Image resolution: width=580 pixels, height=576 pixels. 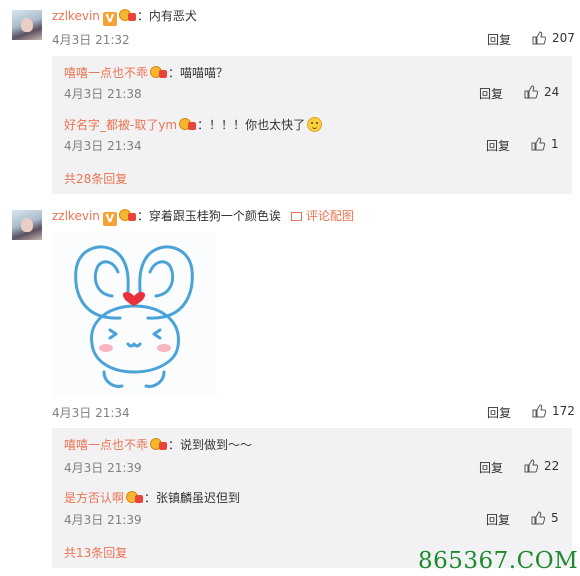 What do you see at coordinates (251, 125) in the screenshot?
I see `reply-text: ：！！！你也太快了` at bounding box center [251, 125].